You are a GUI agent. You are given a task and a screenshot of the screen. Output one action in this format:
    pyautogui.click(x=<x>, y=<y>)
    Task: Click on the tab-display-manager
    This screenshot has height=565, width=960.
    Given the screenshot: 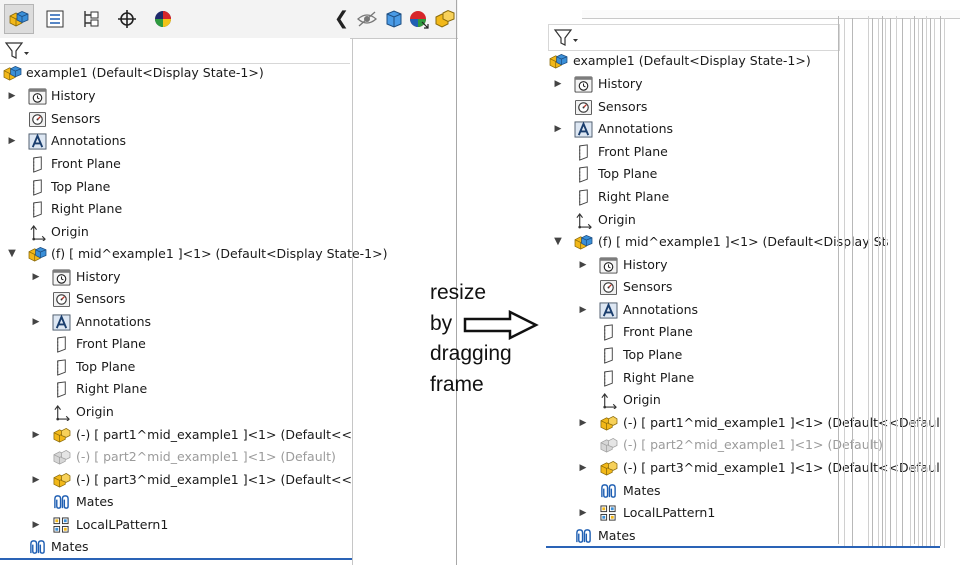 What is the action you would take?
    pyautogui.click(x=163, y=19)
    